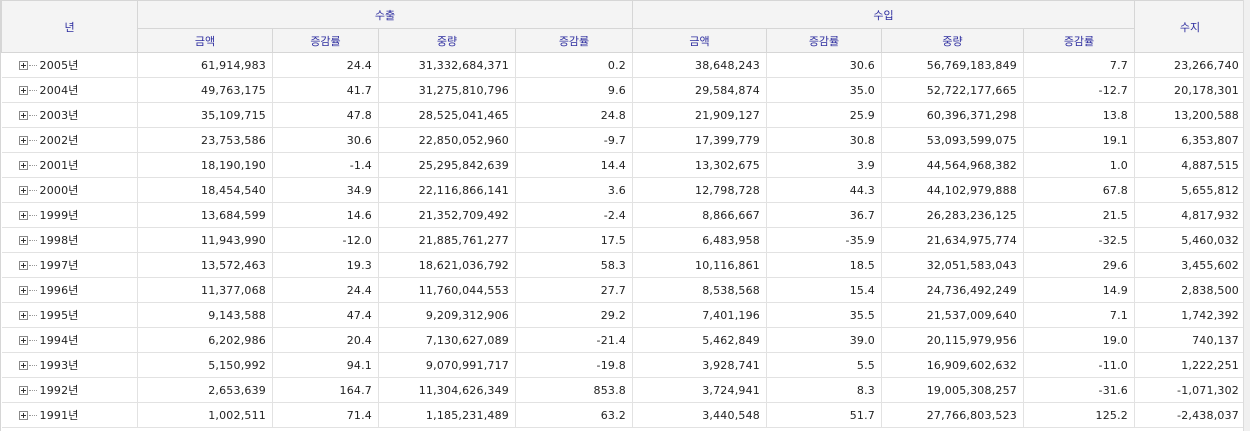 This screenshot has width=1250, height=431. I want to click on import-weight-cell: 21,634,975,774, so click(952, 240).